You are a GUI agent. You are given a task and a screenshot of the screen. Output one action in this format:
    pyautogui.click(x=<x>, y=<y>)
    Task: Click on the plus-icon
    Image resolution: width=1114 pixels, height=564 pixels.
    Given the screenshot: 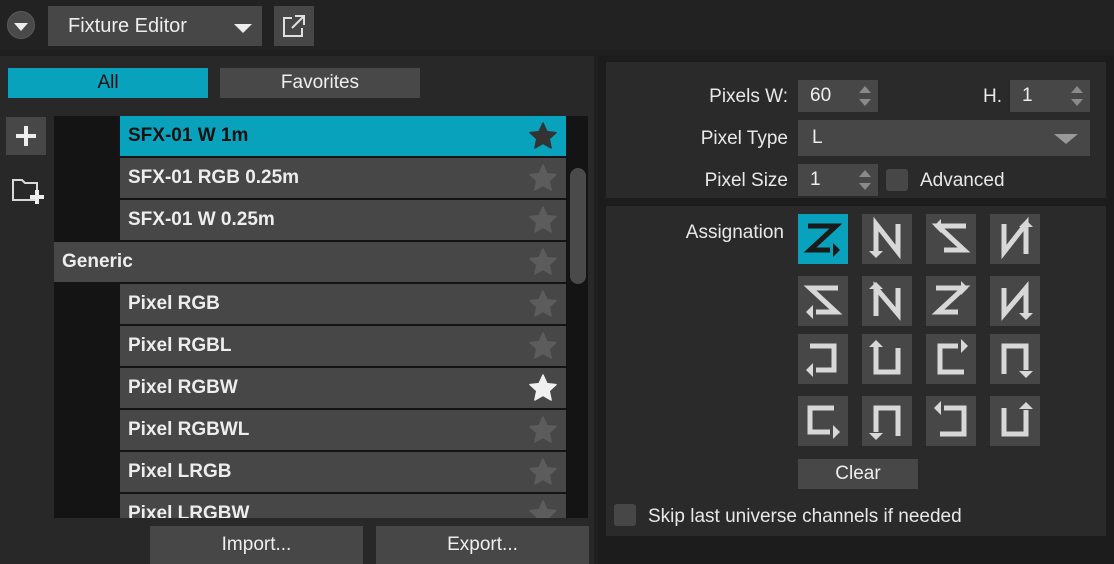 What is the action you would take?
    pyautogui.click(x=26, y=136)
    